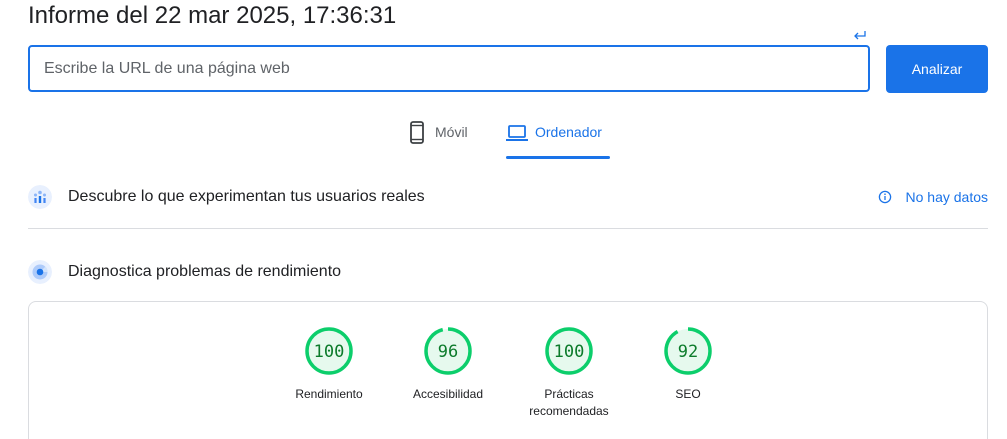 This screenshot has width=1007, height=439. I want to click on diagnose-title: Diagnostica problemas de rendimiento, so click(205, 271).